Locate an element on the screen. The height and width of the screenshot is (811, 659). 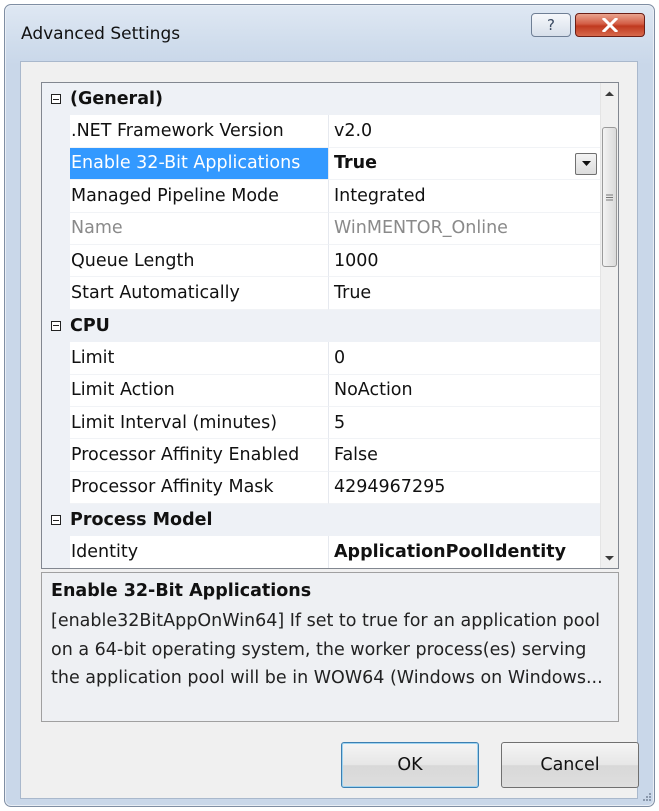
property-name: Start Automatically is located at coordinates (199, 293).